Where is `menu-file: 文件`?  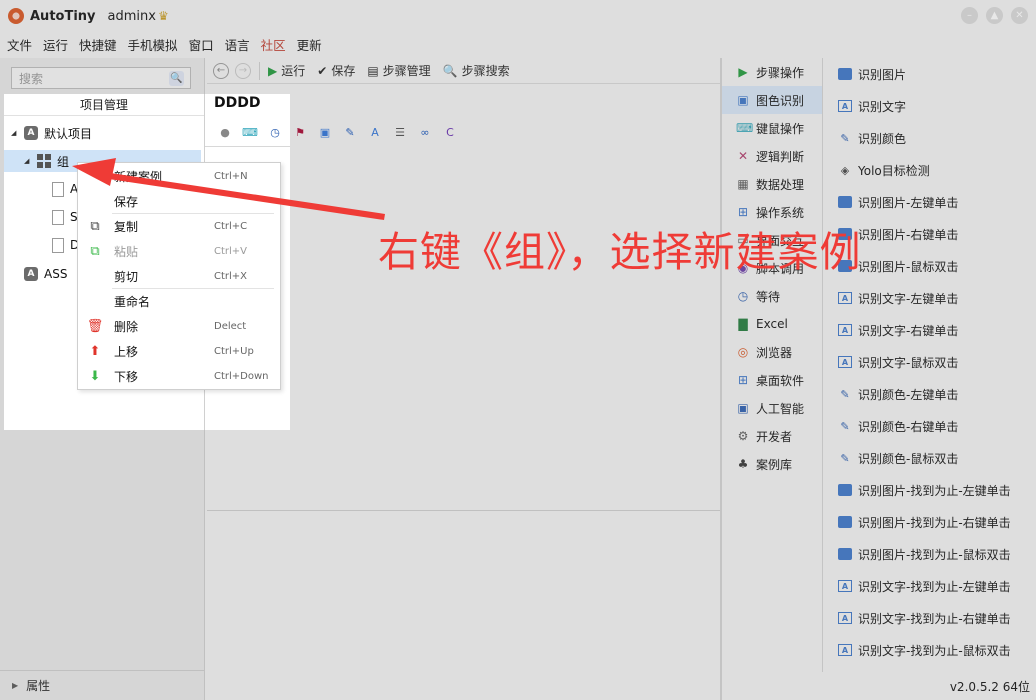 menu-file: 文件 is located at coordinates (19, 44).